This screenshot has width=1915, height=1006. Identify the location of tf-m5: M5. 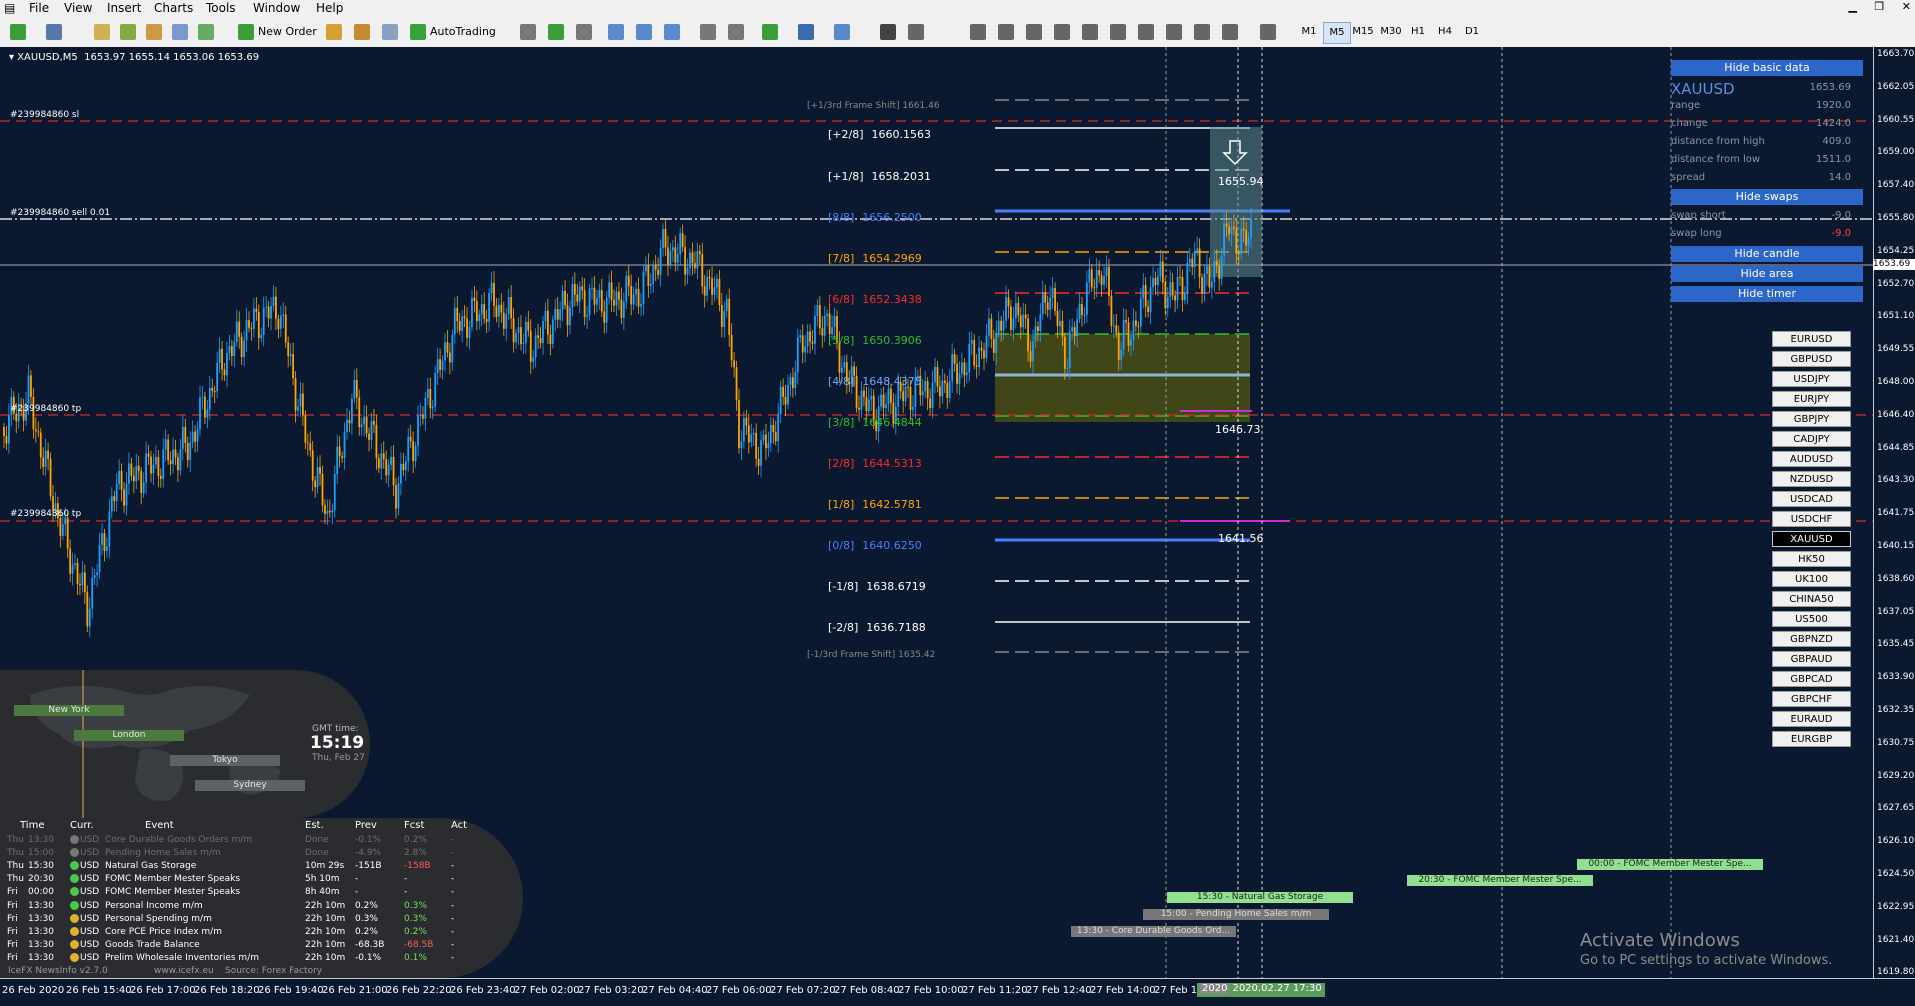
(1337, 33).